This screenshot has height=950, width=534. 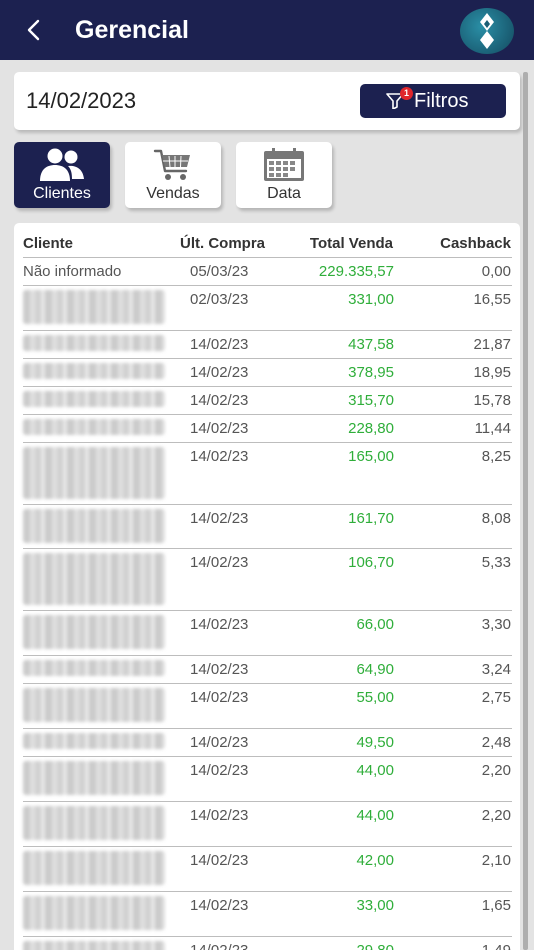 I want to click on table-row: Não informado 05/03/23 229.335,57 0,00, so click(x=267, y=271).